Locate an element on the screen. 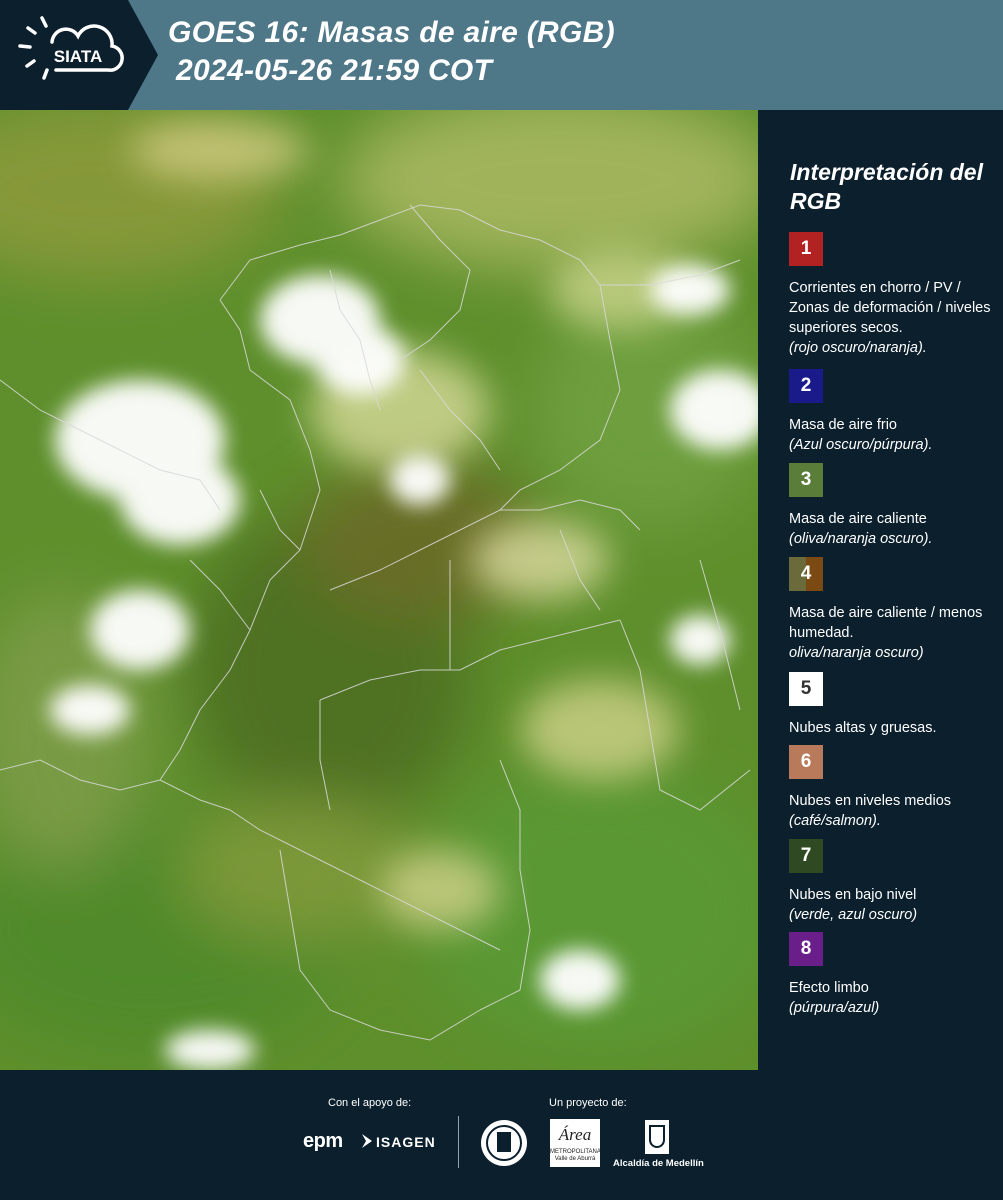  legend-text-5: Nubes altas y gruesas. is located at coordinates (863, 728).